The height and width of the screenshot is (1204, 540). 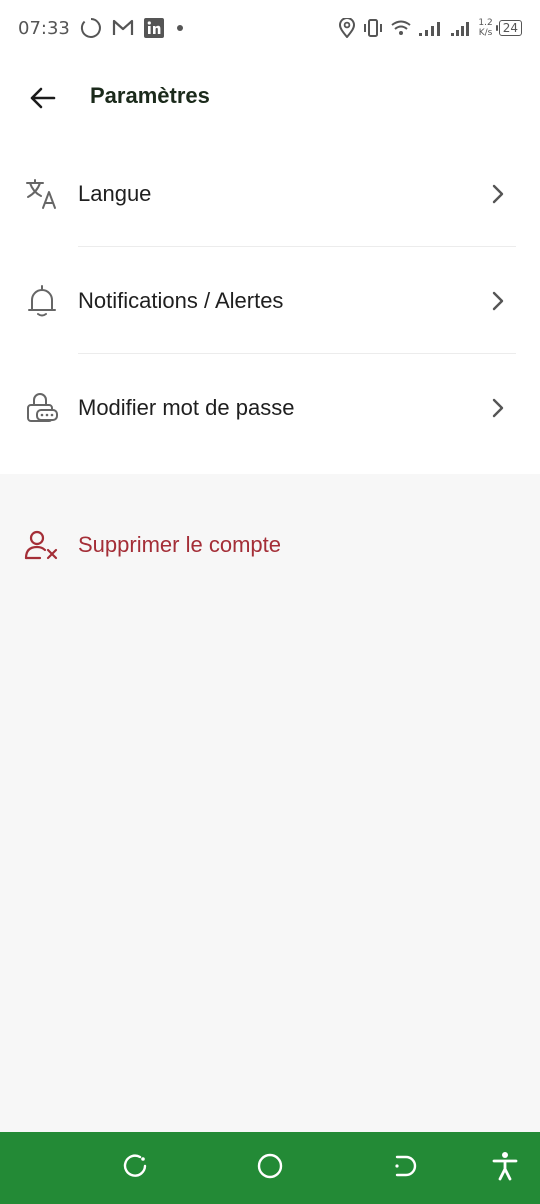 I want to click on home-icon, so click(x=270, y=1168).